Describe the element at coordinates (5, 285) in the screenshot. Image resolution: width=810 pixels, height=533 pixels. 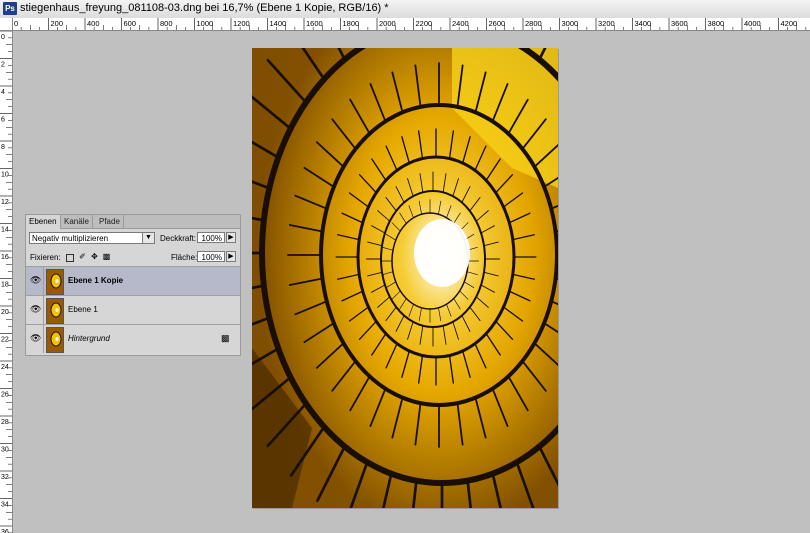
I see `ruler-label: 18` at that location.